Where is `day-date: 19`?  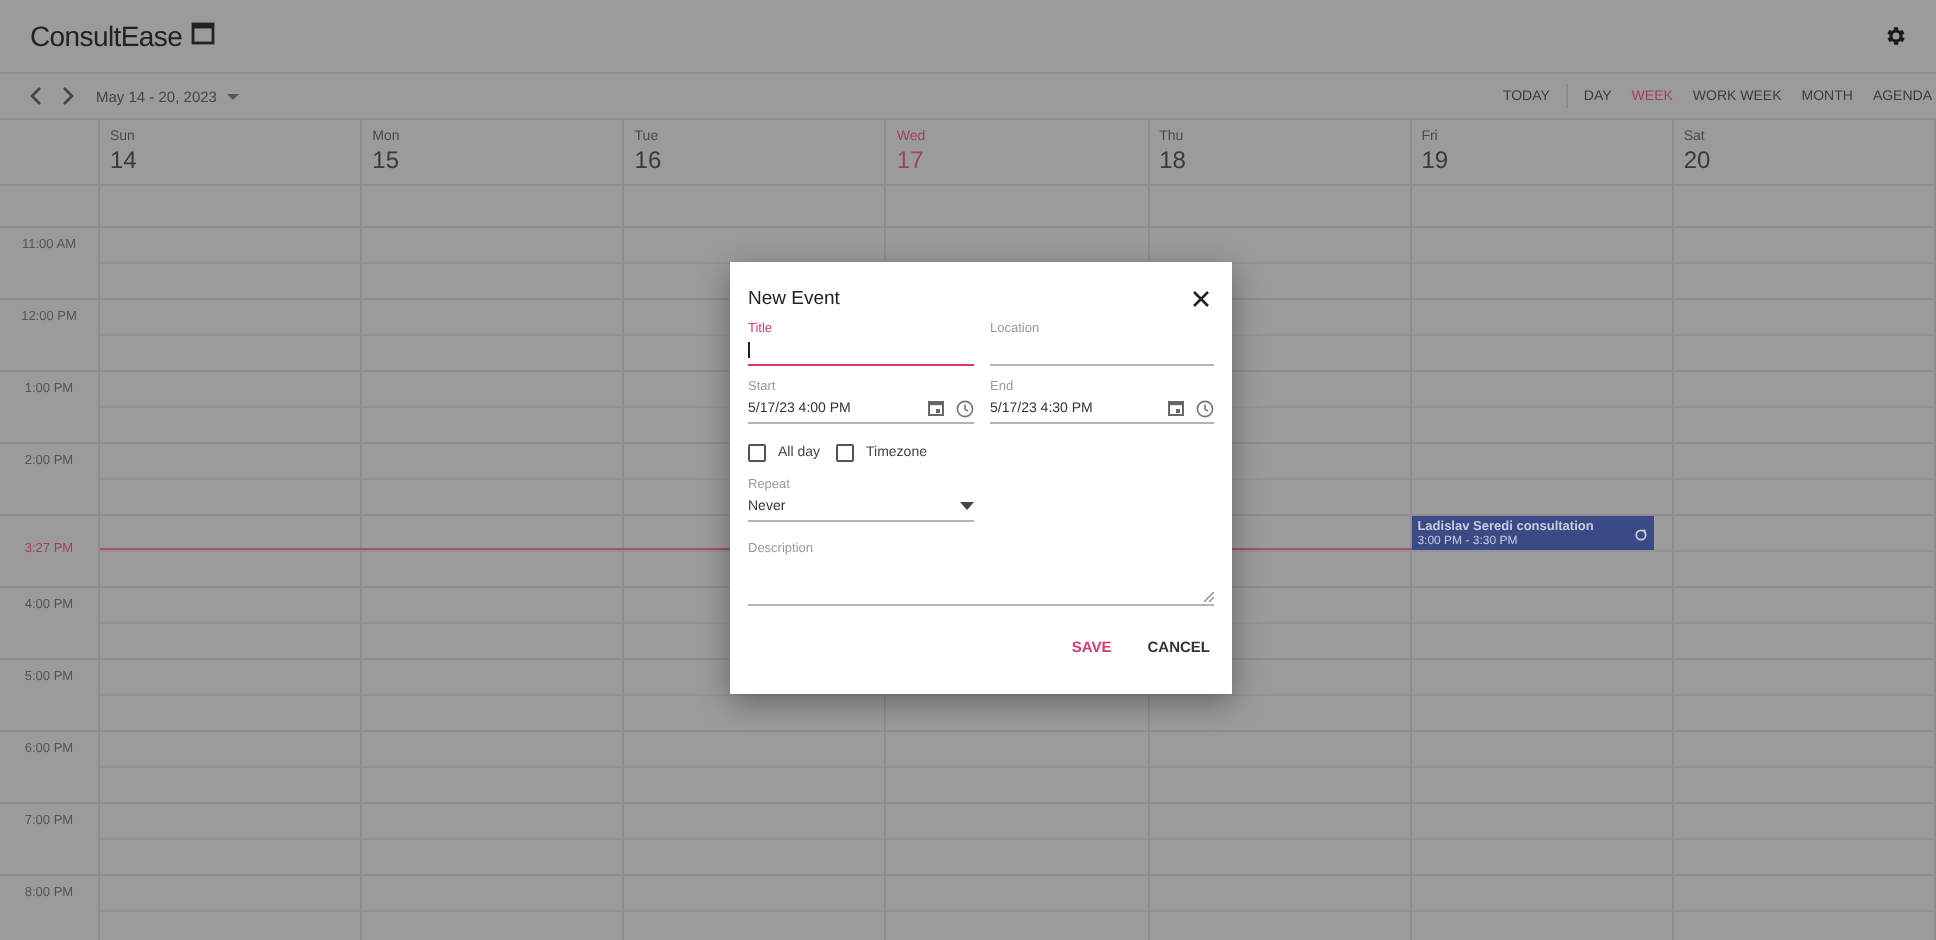
day-date: 19 is located at coordinates (1436, 160).